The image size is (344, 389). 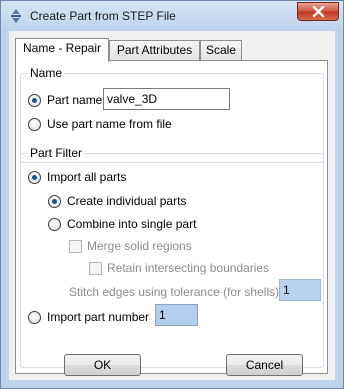 What do you see at coordinates (188, 268) in the screenshot?
I see `retain-boundaries-label: Retain intersecting boundaries` at bounding box center [188, 268].